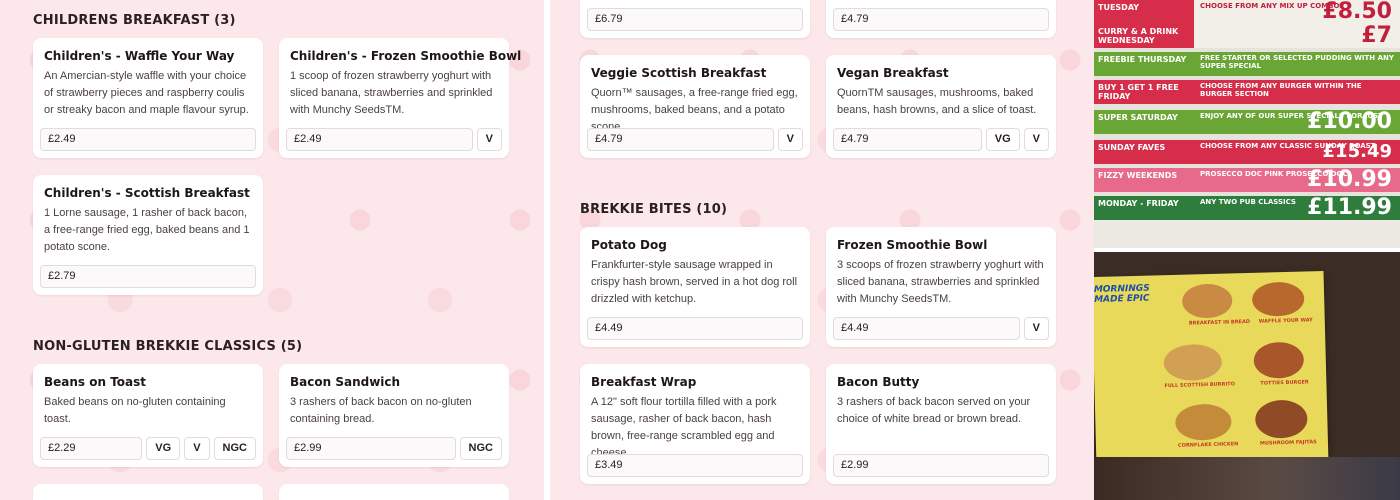  What do you see at coordinates (1208, 445) in the screenshot?
I see `leaflet-item-label: CORNFLAKE CHICKEN` at bounding box center [1208, 445].